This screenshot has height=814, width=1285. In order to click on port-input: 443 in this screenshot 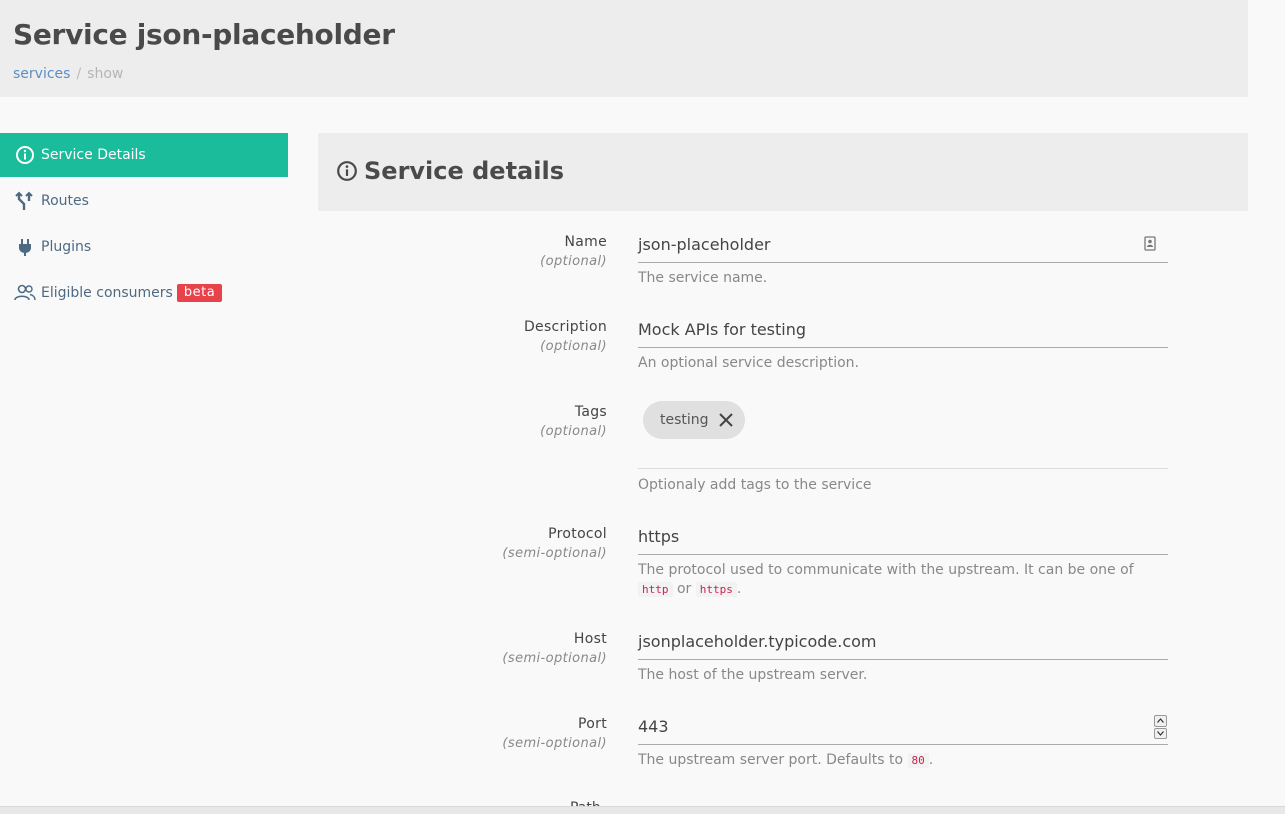, I will do `click(903, 728)`.